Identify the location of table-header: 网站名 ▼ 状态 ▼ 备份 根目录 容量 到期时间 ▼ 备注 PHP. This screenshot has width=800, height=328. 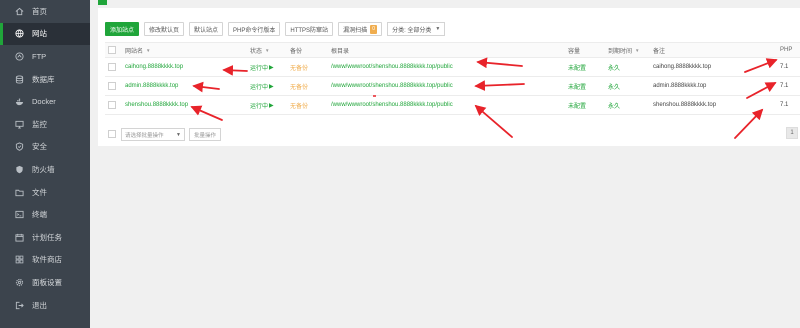
(452, 50).